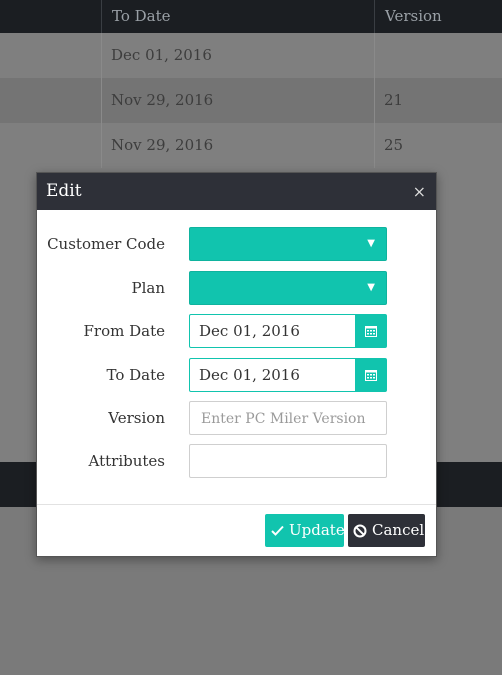  I want to click on plan-label: Plan, so click(148, 288).